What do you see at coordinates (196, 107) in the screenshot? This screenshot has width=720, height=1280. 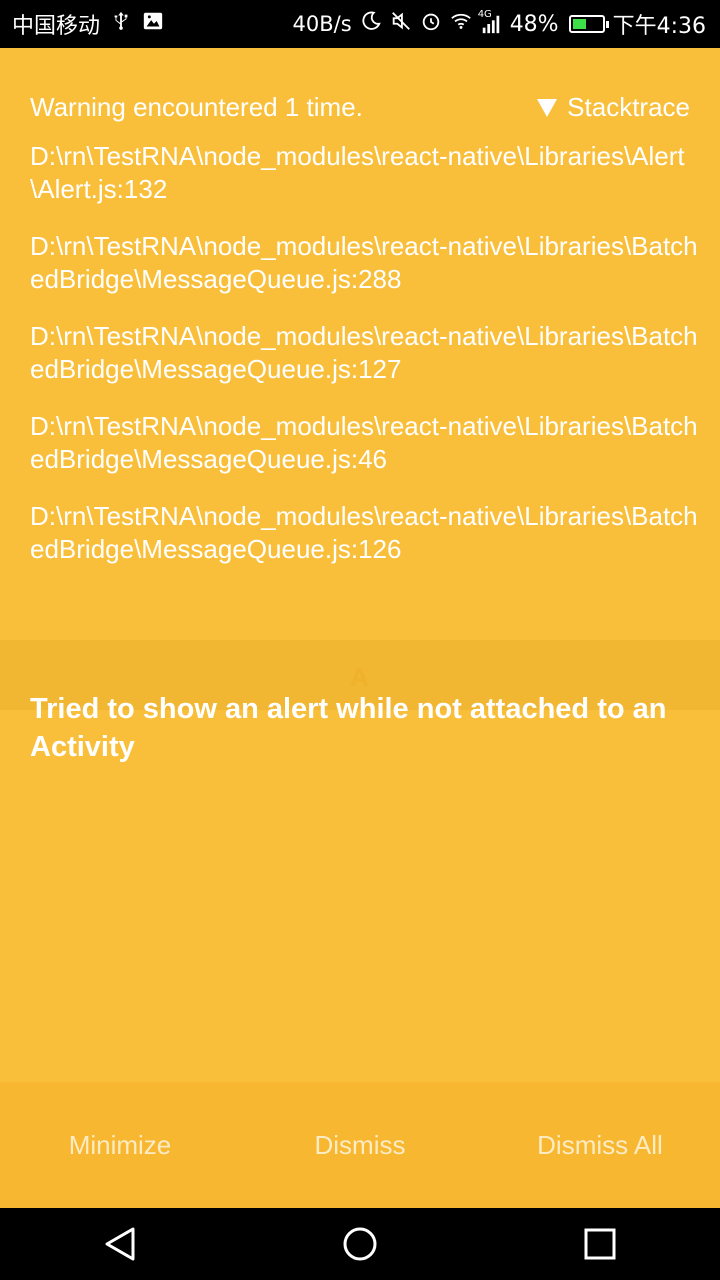 I see `warning-count: Warning encountered 1 time.` at bounding box center [196, 107].